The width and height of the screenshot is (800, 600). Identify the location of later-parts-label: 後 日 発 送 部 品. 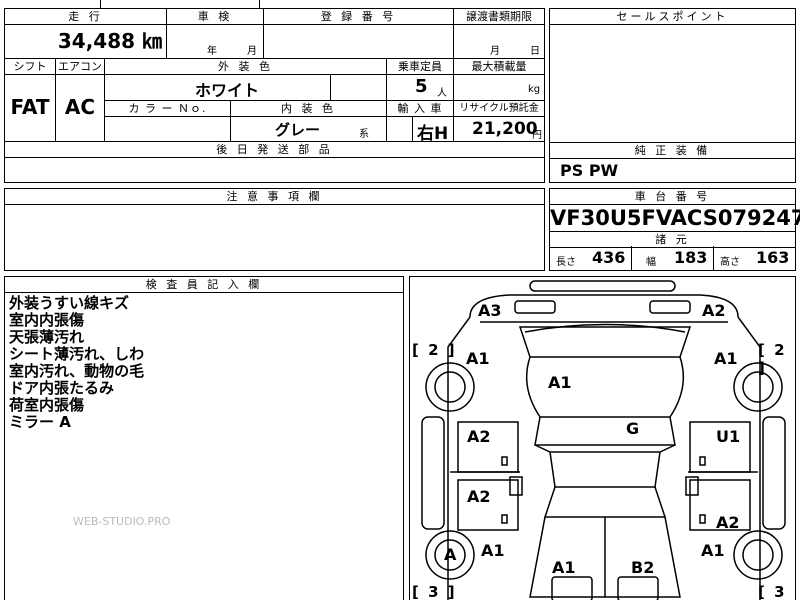
(274, 150).